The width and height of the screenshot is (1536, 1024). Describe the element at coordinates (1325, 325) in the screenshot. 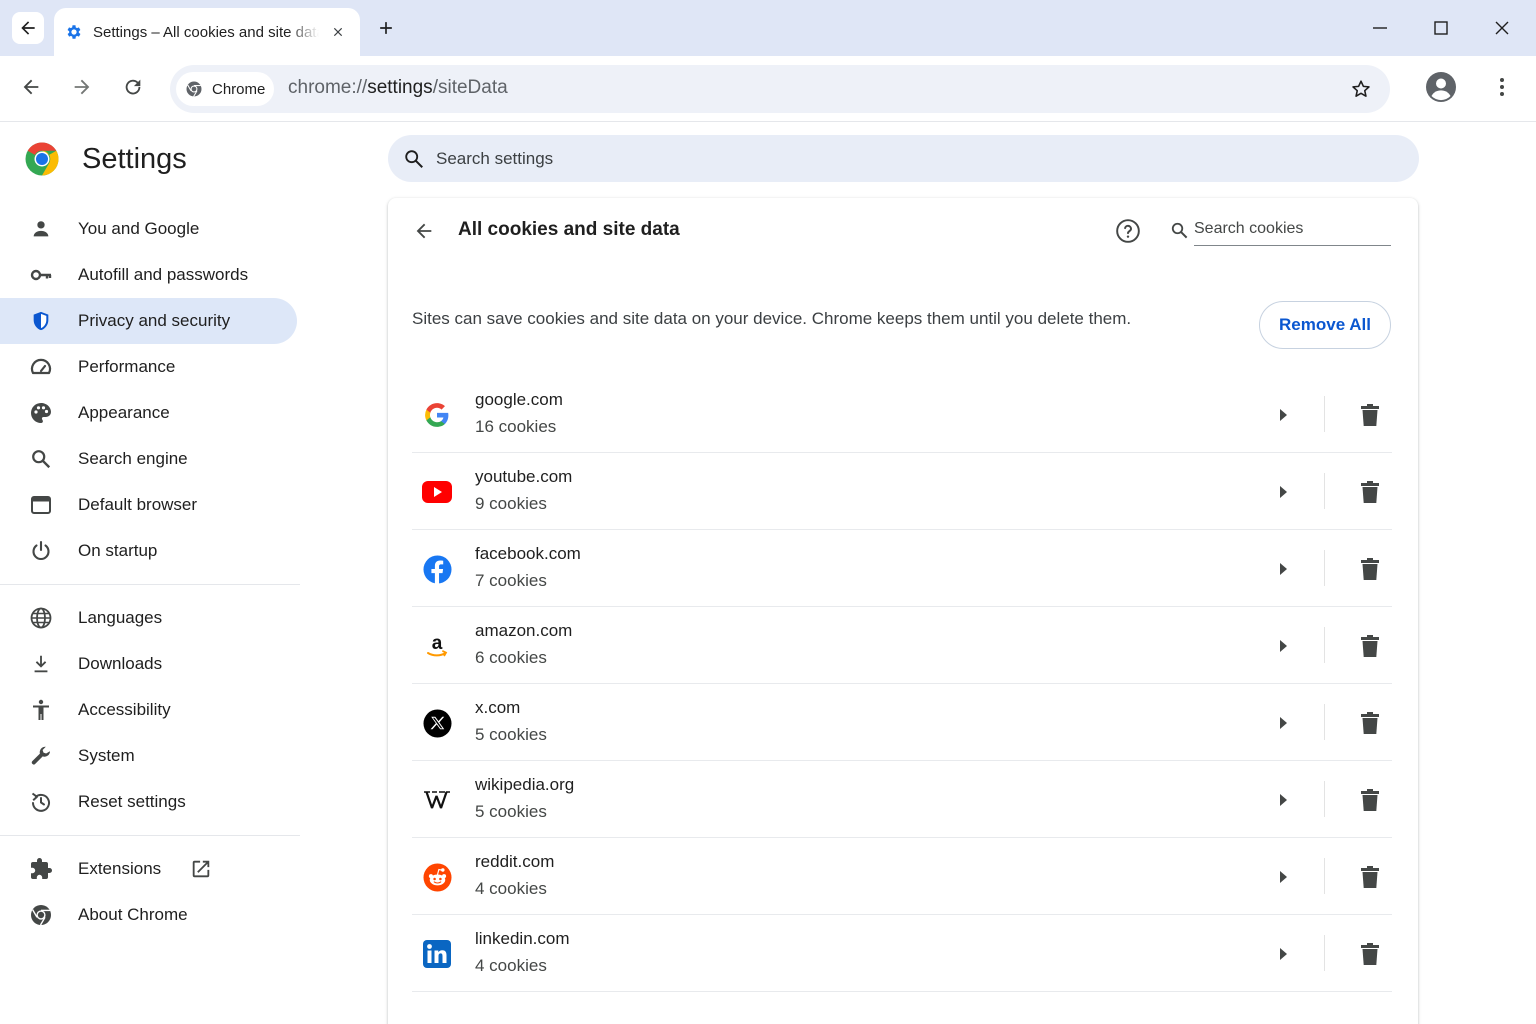

I see `remove-all-button: Remove All` at that location.